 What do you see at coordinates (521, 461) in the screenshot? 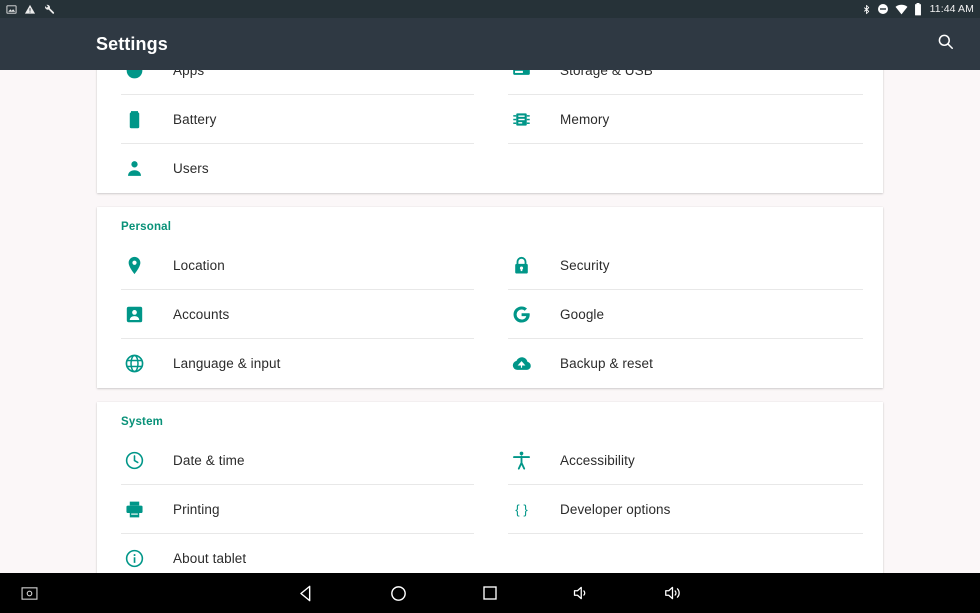
I see `accessibility-icon` at bounding box center [521, 461].